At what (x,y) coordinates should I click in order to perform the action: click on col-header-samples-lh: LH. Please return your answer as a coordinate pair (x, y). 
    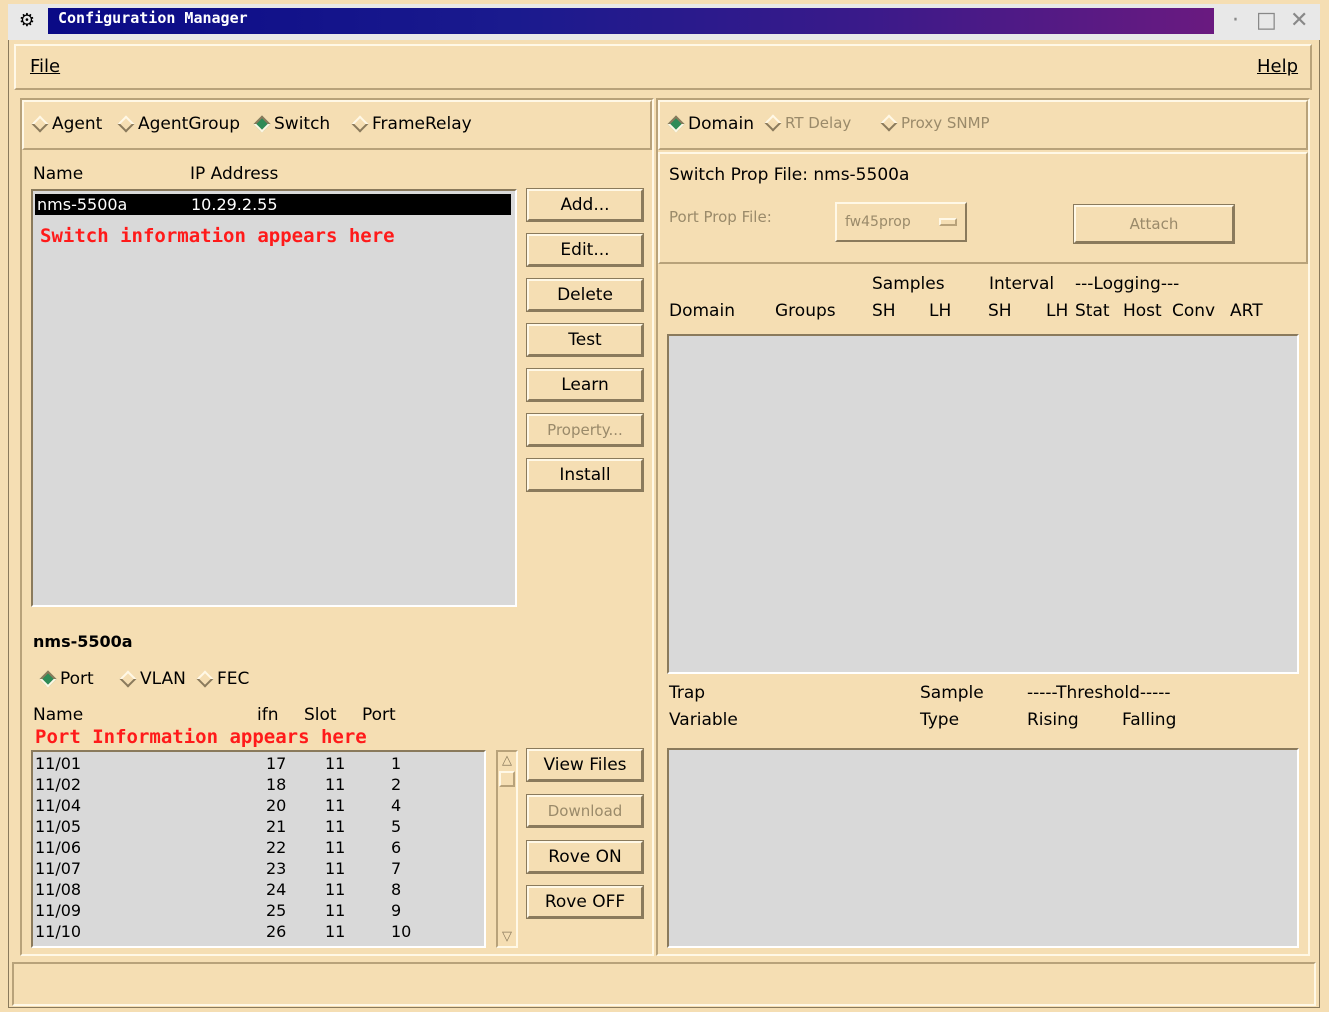
    Looking at the image, I should click on (940, 311).